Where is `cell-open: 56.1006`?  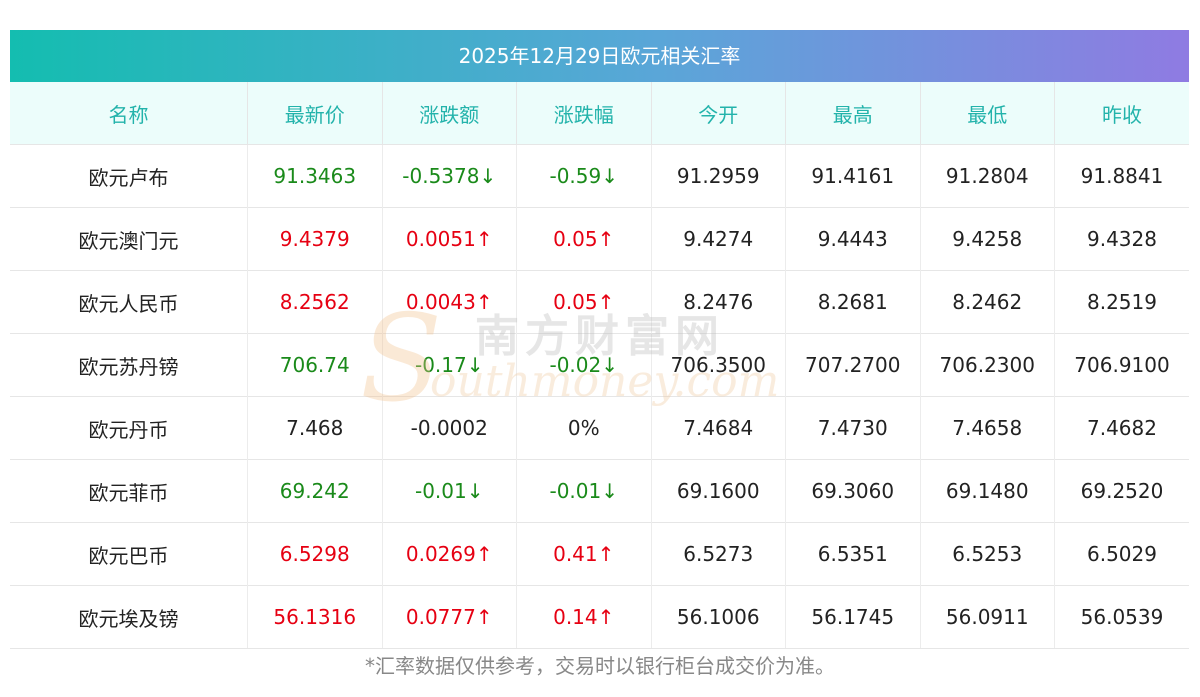
cell-open: 56.1006 is located at coordinates (718, 617).